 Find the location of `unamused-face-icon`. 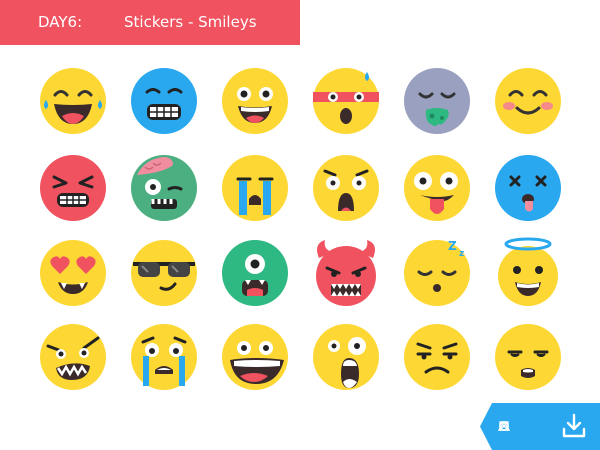

unamused-face-icon is located at coordinates (528, 357).